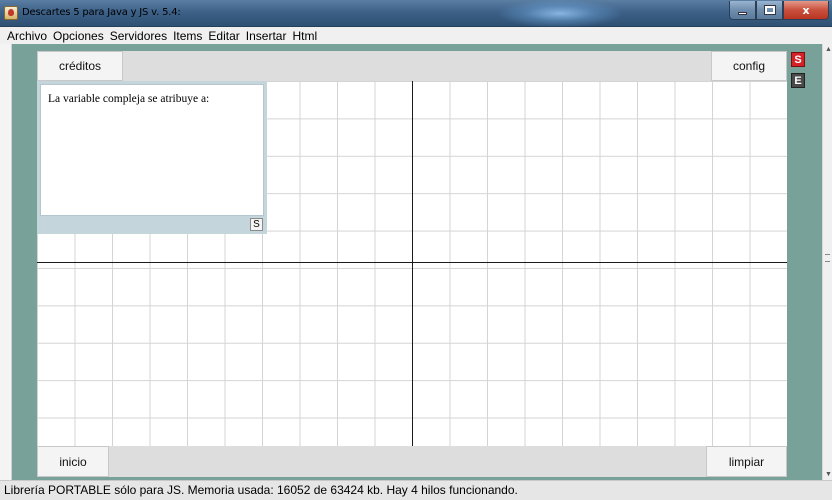  I want to click on left-window-edge, so click(6, 262).